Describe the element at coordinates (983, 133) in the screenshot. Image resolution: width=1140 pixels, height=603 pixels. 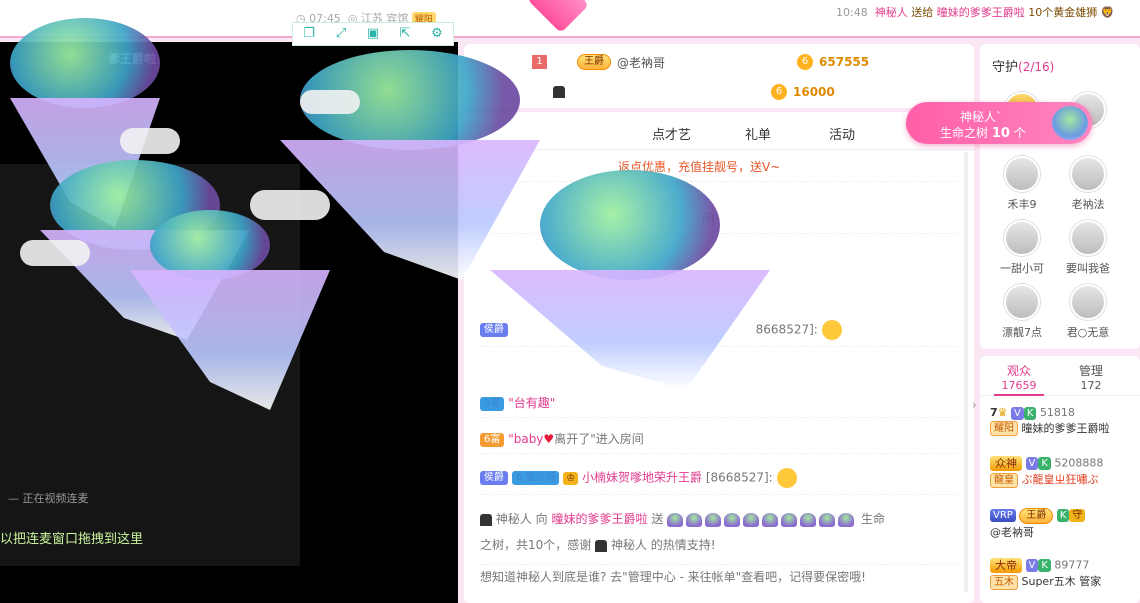
I see `popup-gift: 生命之树 10 个` at that location.